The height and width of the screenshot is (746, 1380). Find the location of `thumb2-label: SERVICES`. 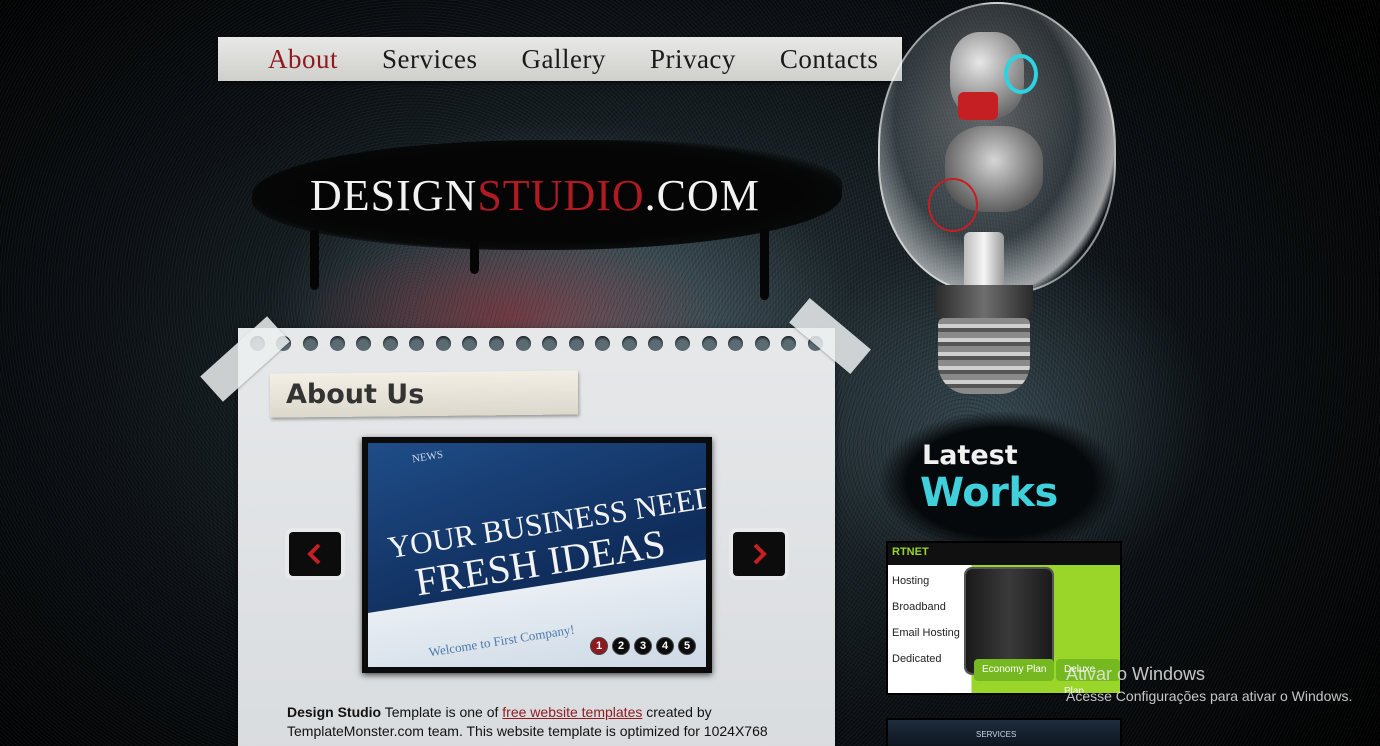

thumb2-label: SERVICES is located at coordinates (996, 734).